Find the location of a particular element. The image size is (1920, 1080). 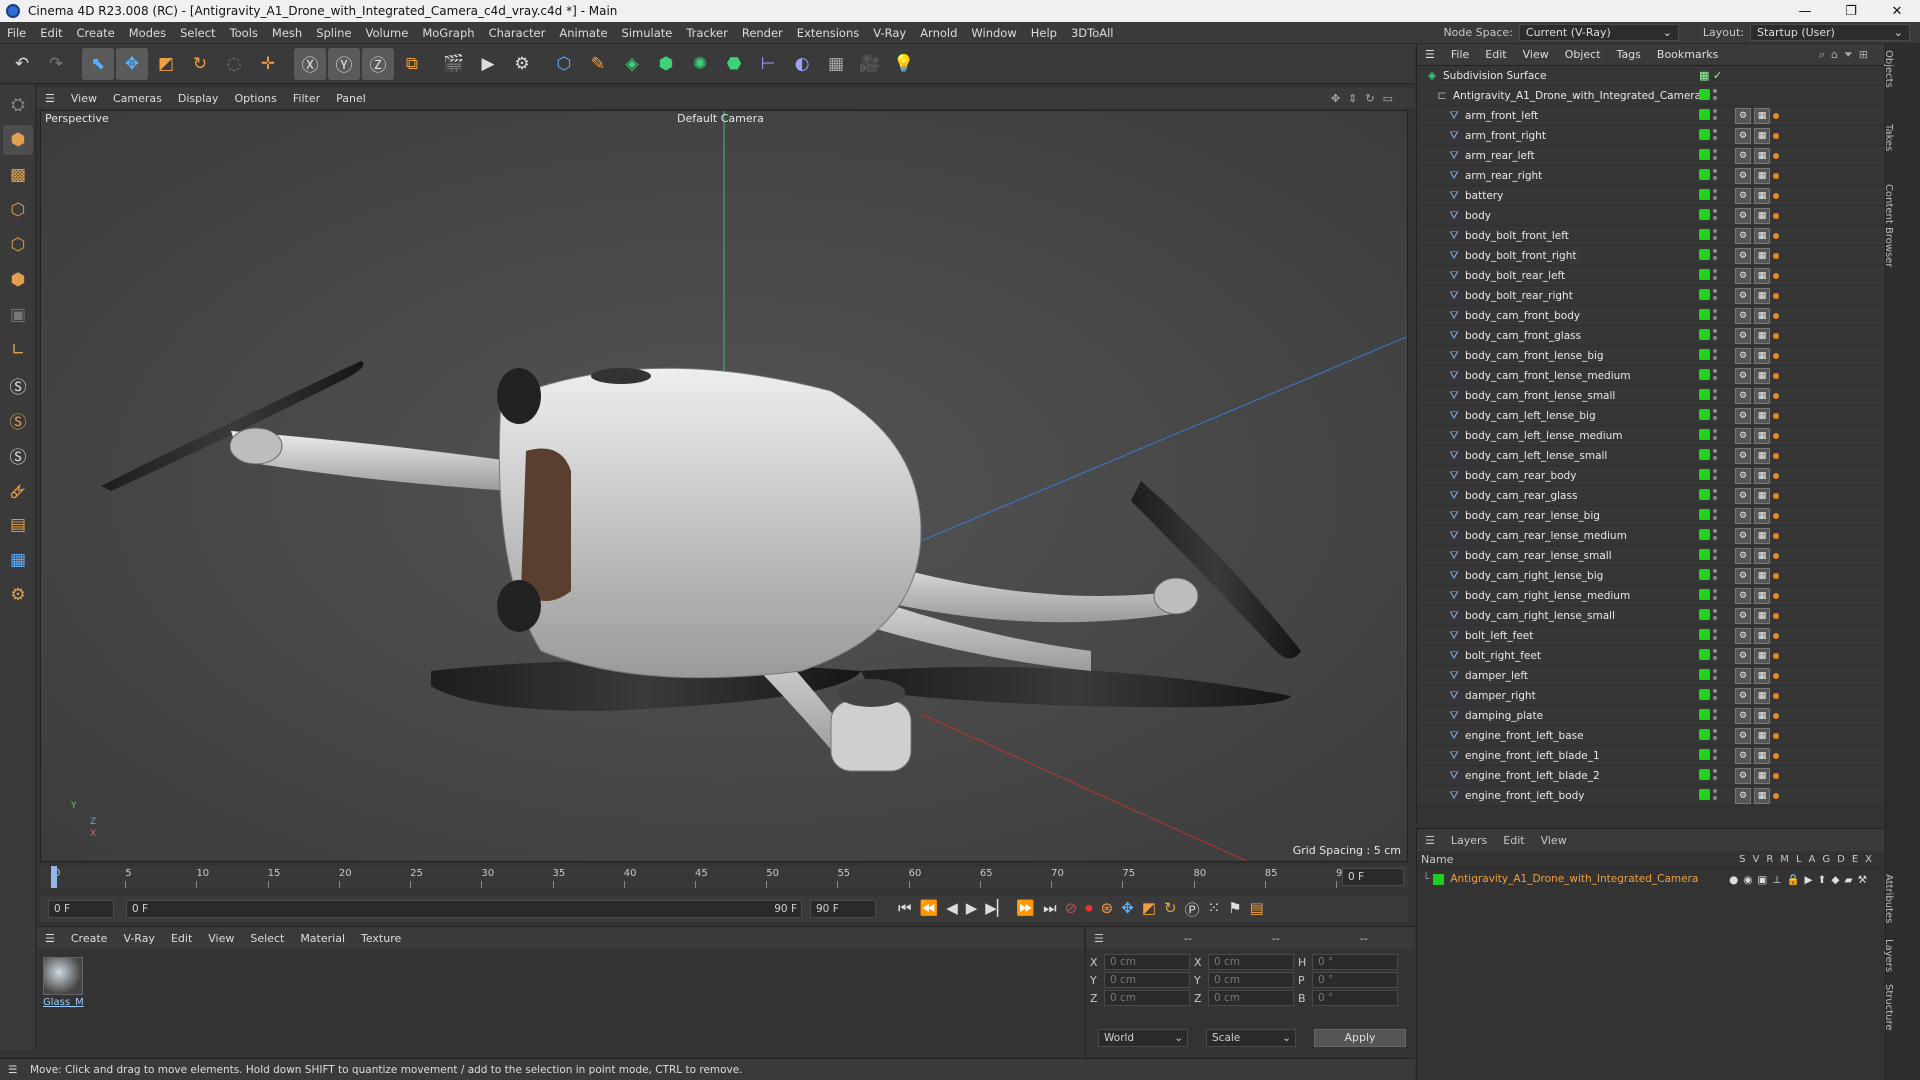

menu-window: Window is located at coordinates (993, 33).